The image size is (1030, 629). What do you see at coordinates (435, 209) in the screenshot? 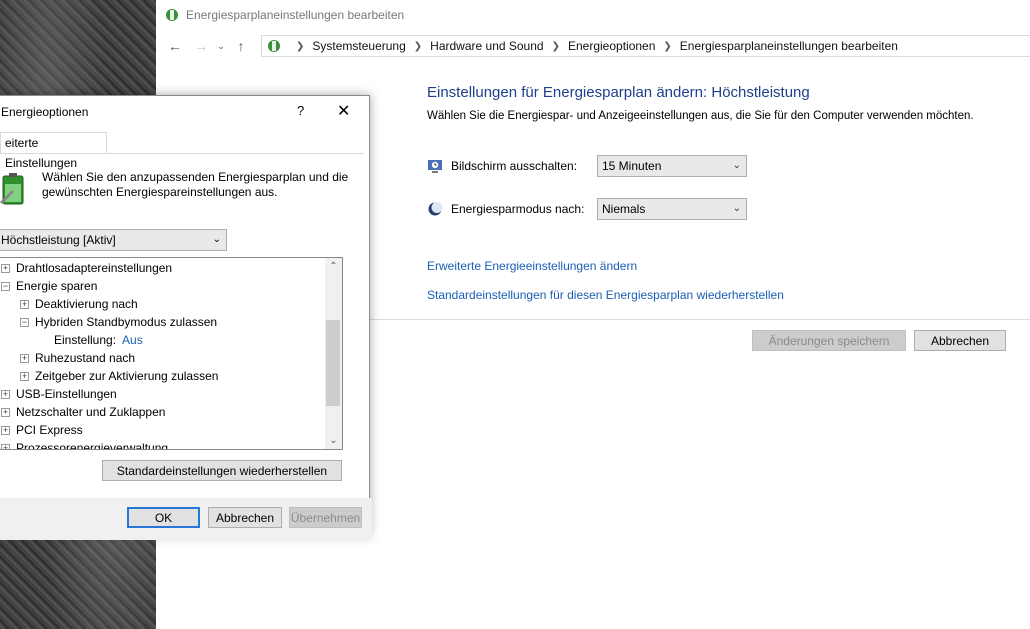
I see `moon-icon` at bounding box center [435, 209].